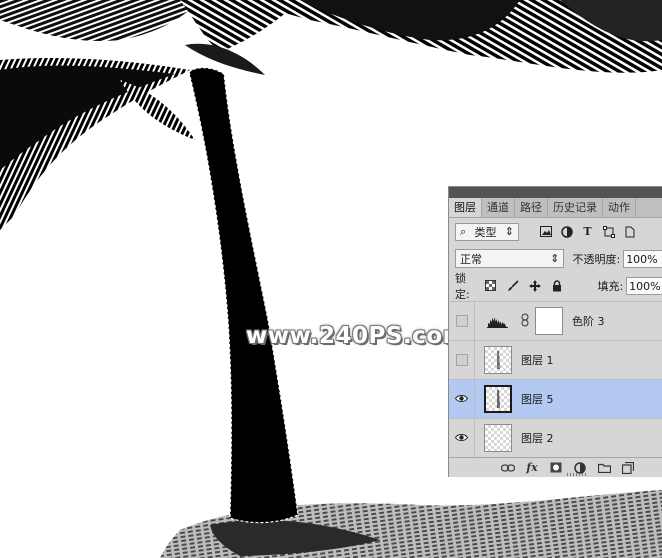 The width and height of the screenshot is (662, 558). Describe the element at coordinates (523, 285) in the screenshot. I see `lock-icons` at that location.